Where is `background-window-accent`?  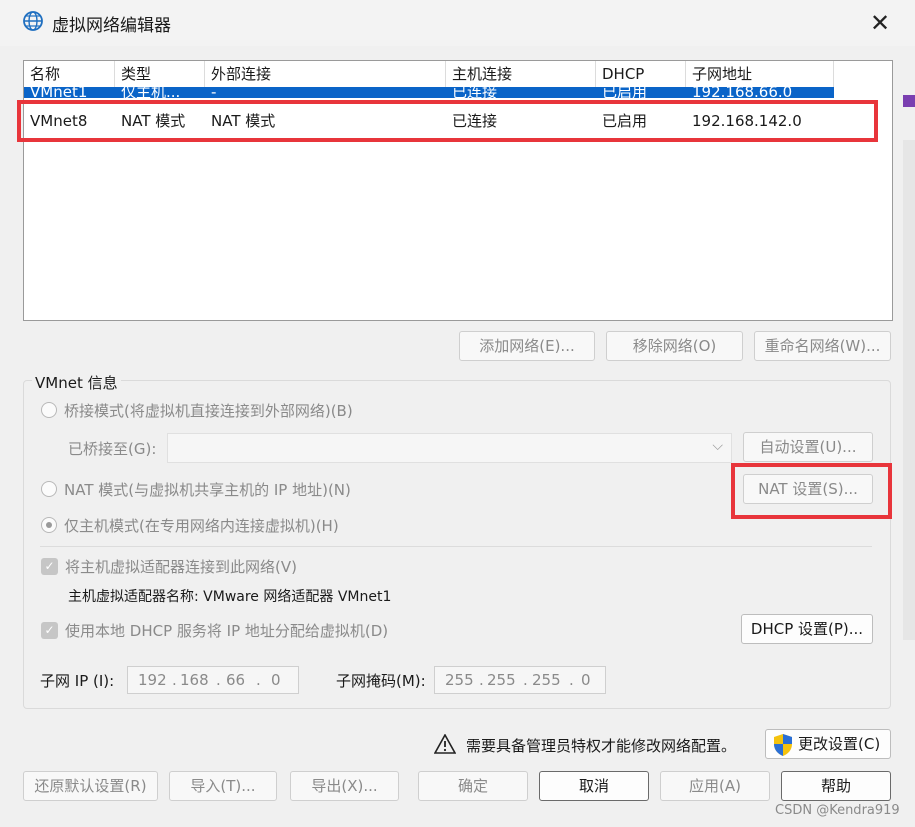
background-window-accent is located at coordinates (909, 101).